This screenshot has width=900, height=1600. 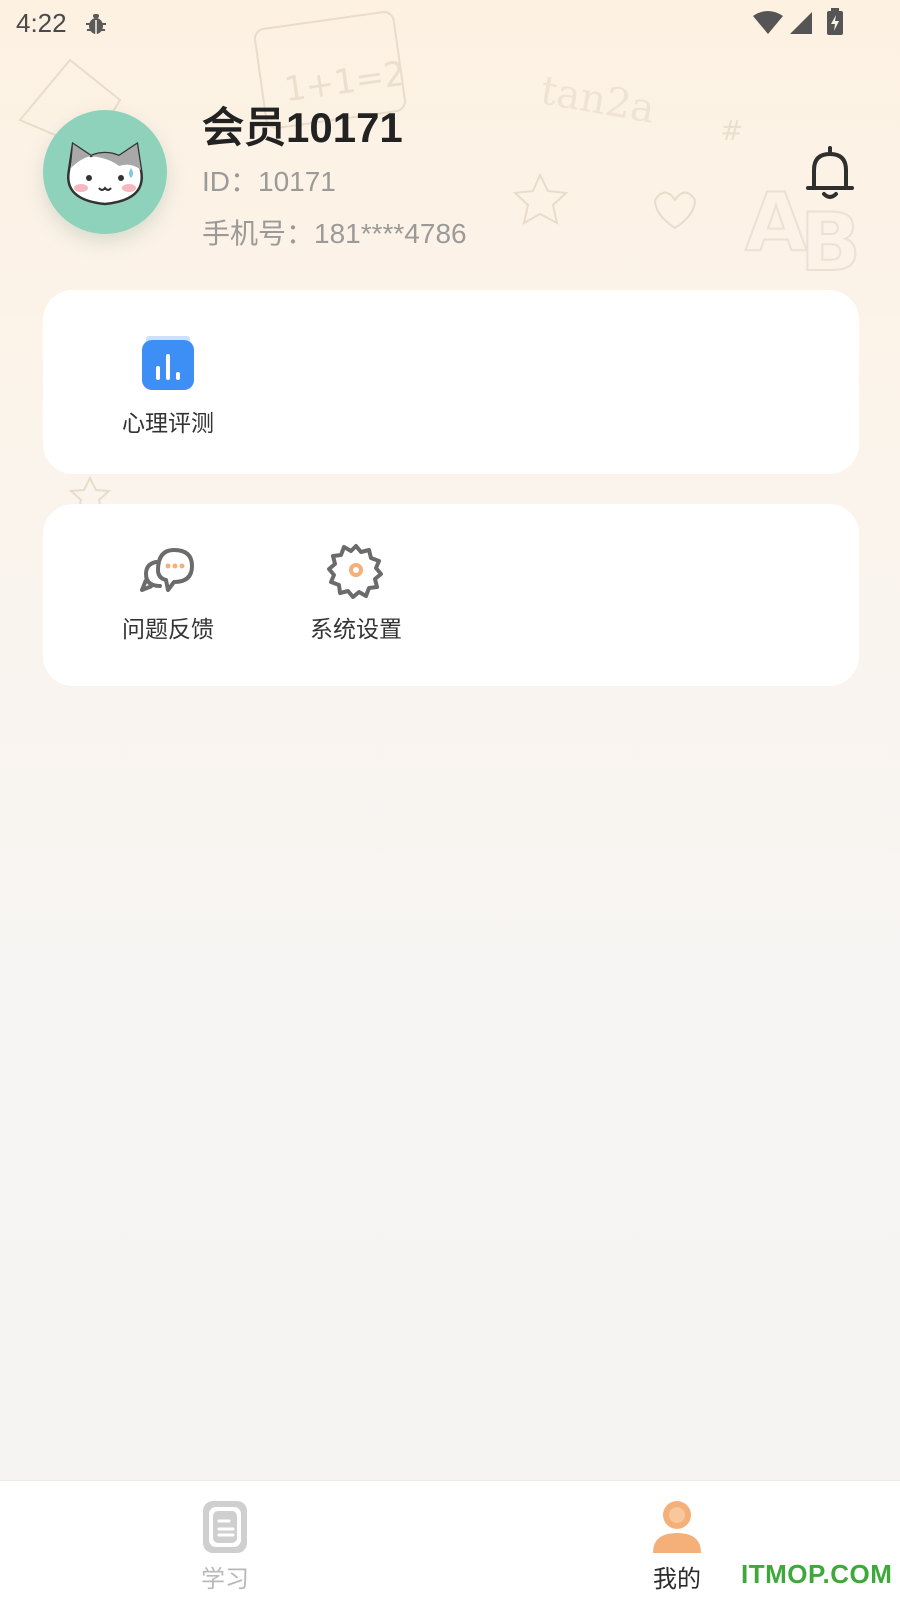 I want to click on grid-item-feedback: 问题反馈, so click(x=168, y=592).